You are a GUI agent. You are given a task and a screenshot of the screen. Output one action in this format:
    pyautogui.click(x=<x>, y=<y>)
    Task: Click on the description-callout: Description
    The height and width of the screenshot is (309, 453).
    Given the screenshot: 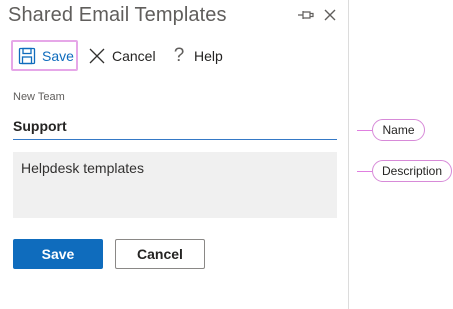 What is the action you would take?
    pyautogui.click(x=412, y=171)
    